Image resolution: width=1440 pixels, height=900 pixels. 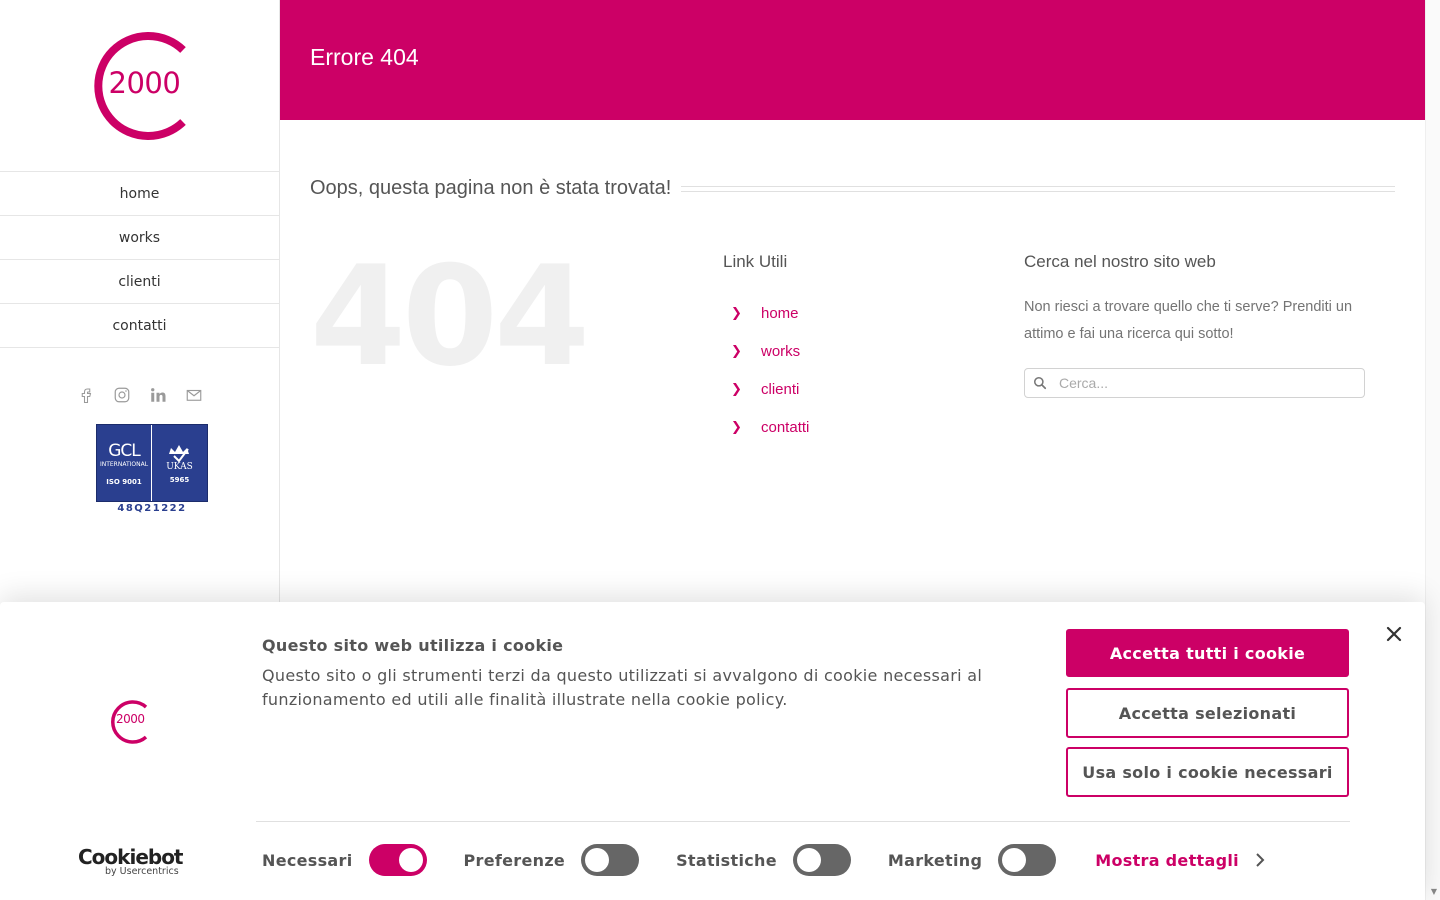 What do you see at coordinates (853, 313) in the screenshot?
I see `list-item: ❯ home` at bounding box center [853, 313].